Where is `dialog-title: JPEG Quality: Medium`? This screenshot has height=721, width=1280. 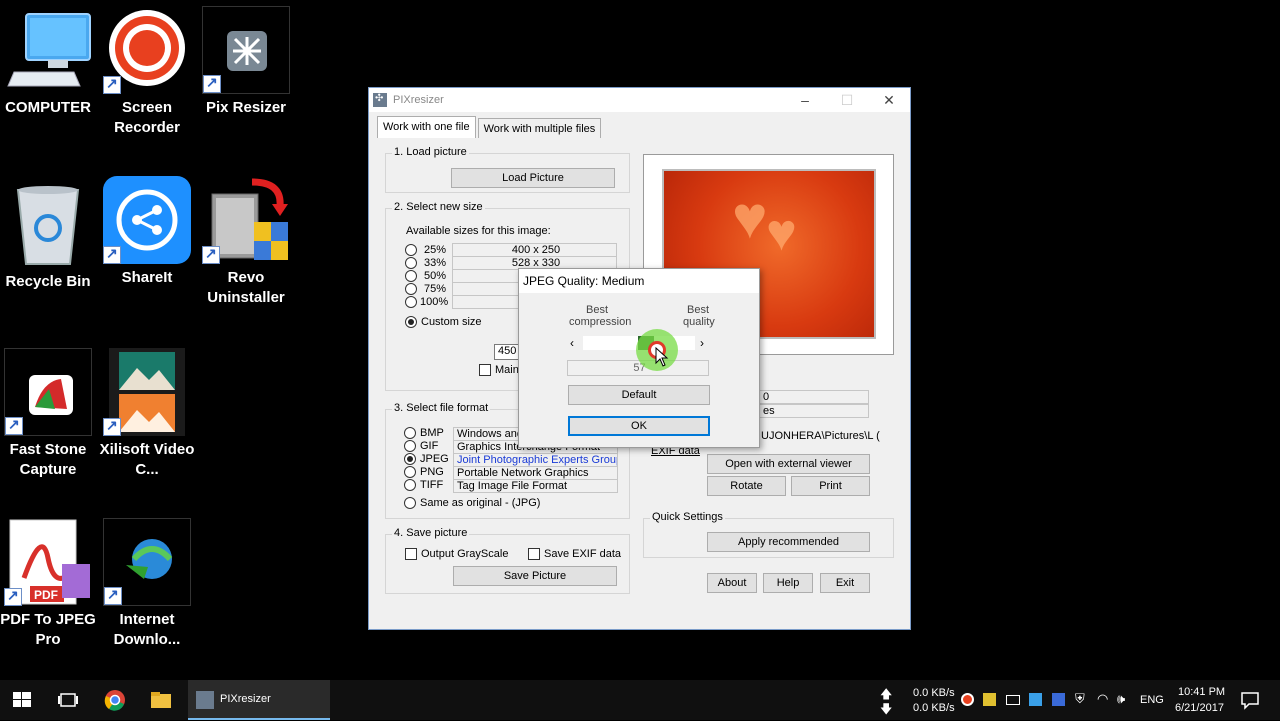
dialog-title: JPEG Quality: Medium is located at coordinates (639, 281).